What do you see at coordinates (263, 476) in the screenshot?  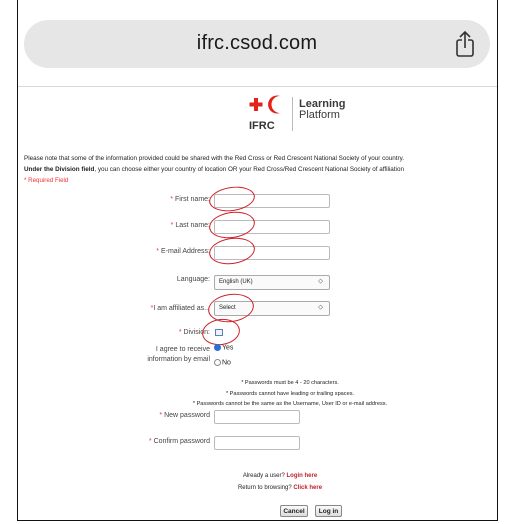 I see `already-user-text: Already a user?` at bounding box center [263, 476].